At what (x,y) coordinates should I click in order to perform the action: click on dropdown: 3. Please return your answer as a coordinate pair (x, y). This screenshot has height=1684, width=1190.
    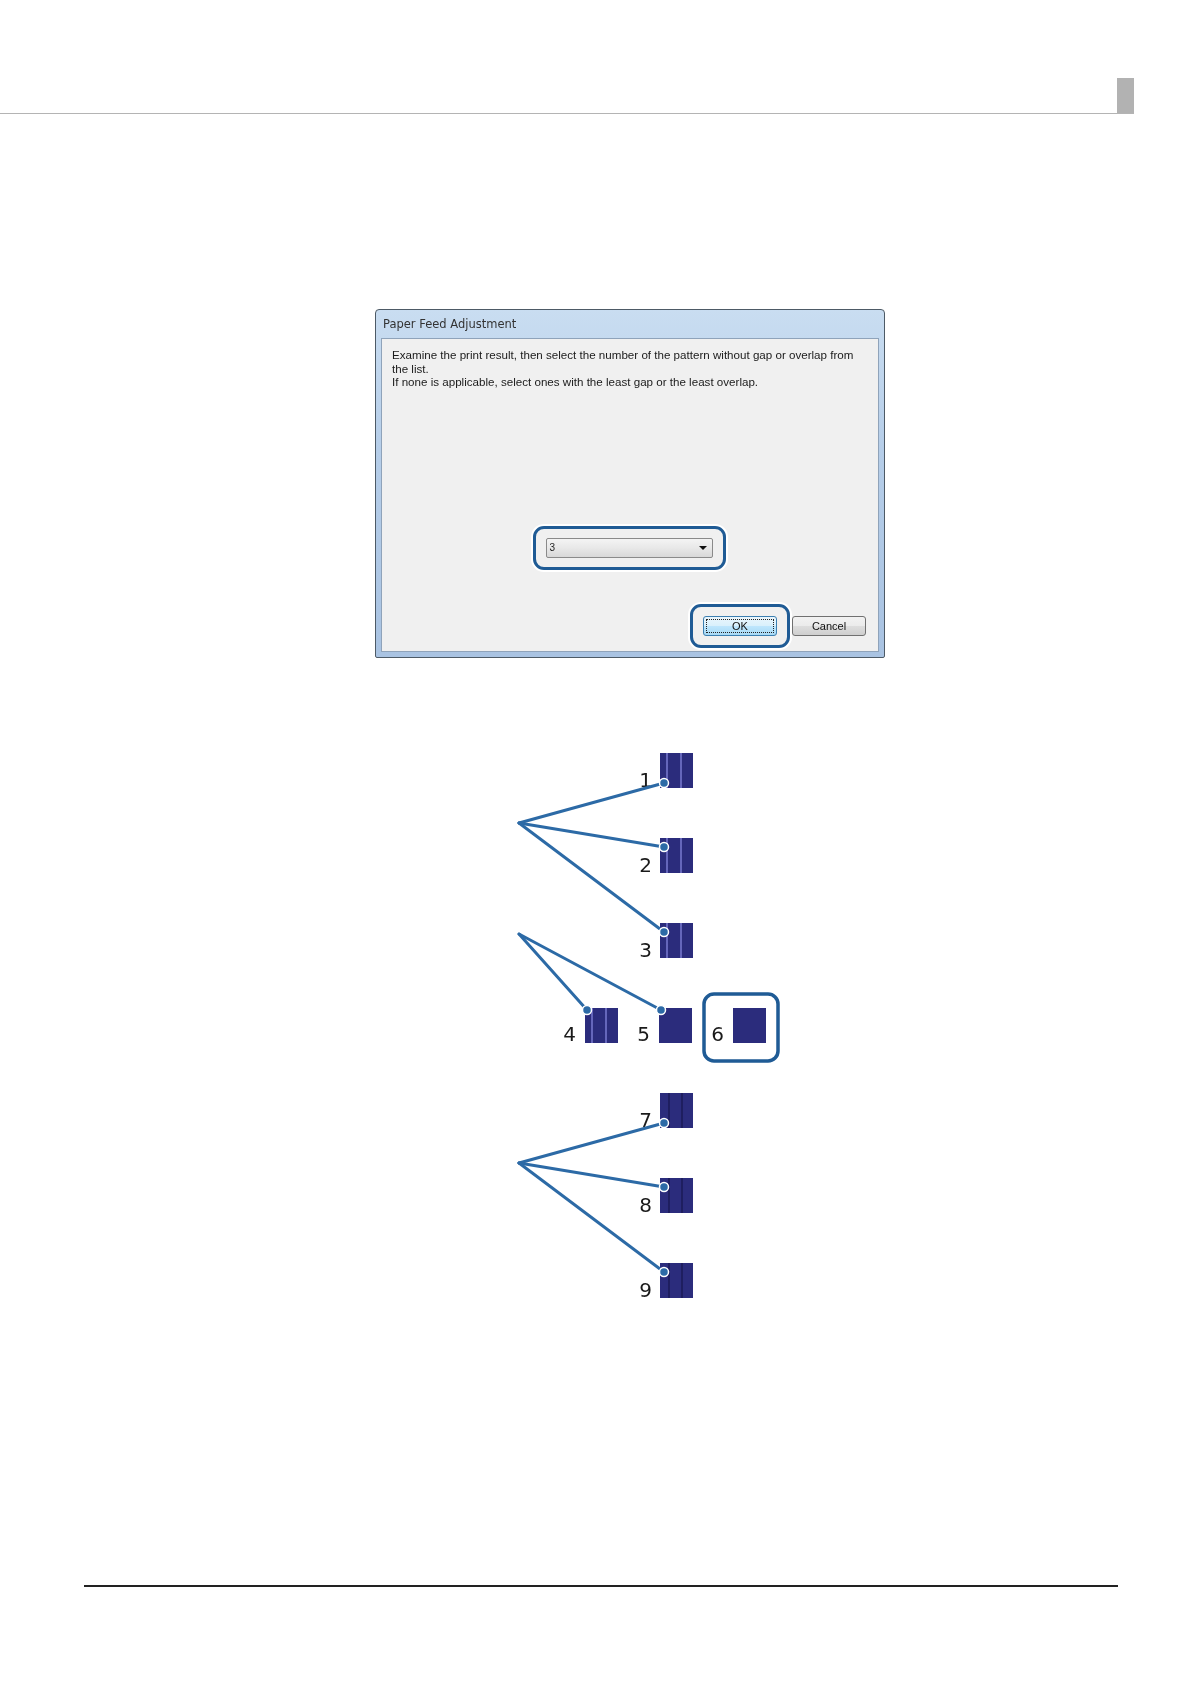
    Looking at the image, I should click on (629, 547).